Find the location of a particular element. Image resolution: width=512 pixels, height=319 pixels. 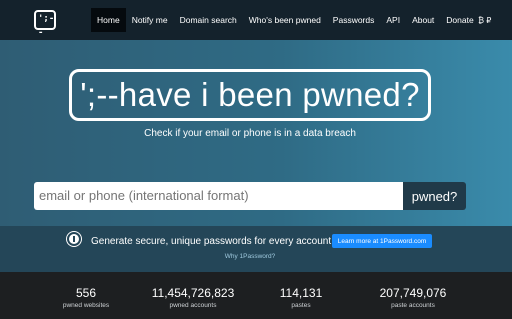

nav-item-about: About is located at coordinates (423, 20).